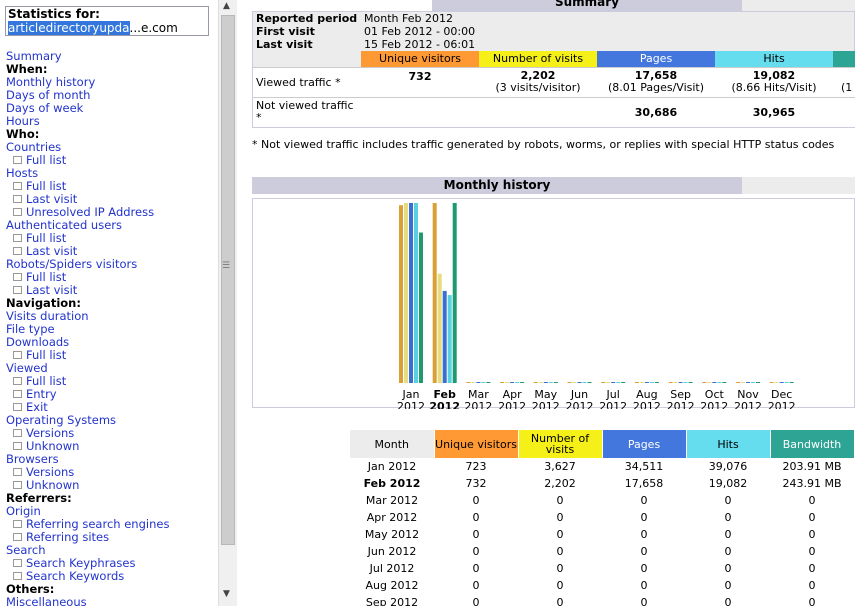  I want to click on sidebar-item-hosts: Hosts, so click(22, 173).